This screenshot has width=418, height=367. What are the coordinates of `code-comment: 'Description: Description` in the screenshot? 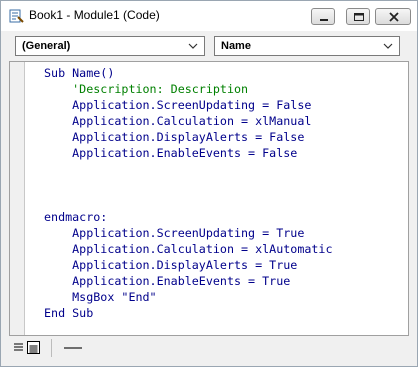 It's located at (146, 89).